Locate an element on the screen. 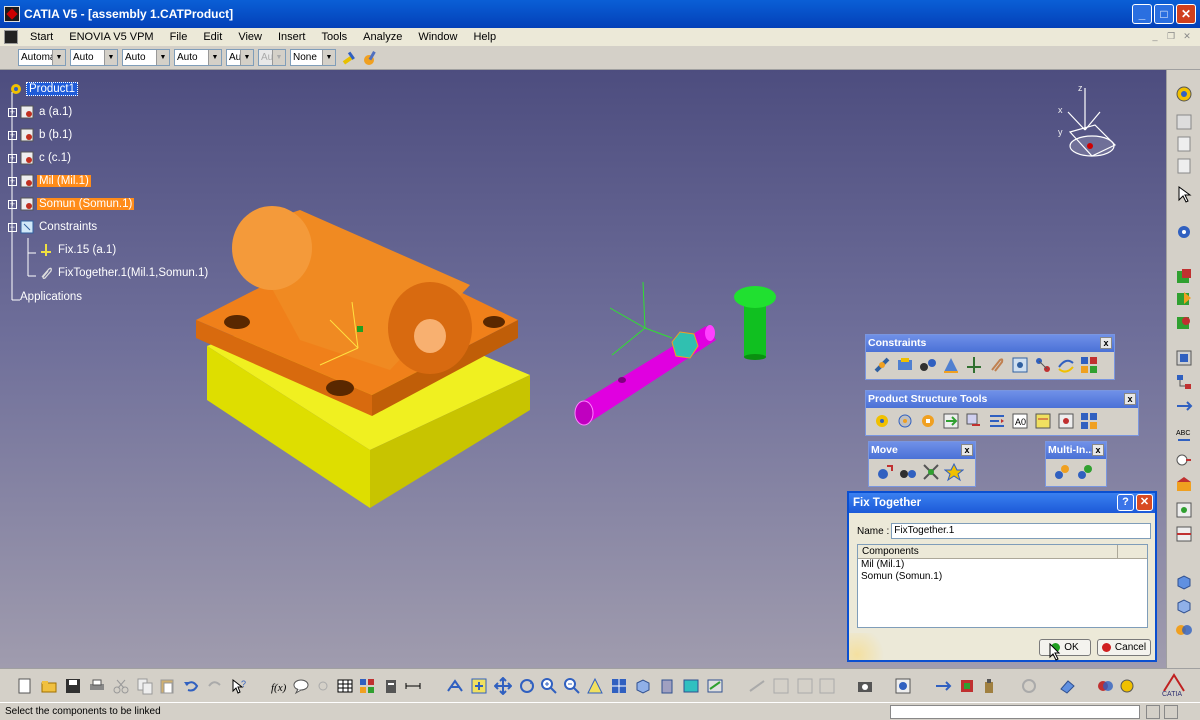 The width and height of the screenshot is (1200, 720). fly-icon is located at coordinates (455, 686).